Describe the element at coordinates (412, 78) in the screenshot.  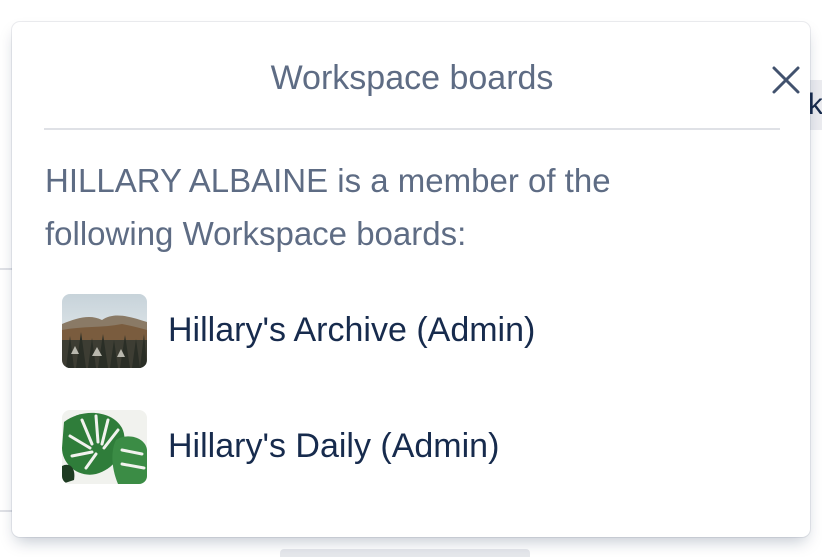
I see `popover-title: Workspace boards` at that location.